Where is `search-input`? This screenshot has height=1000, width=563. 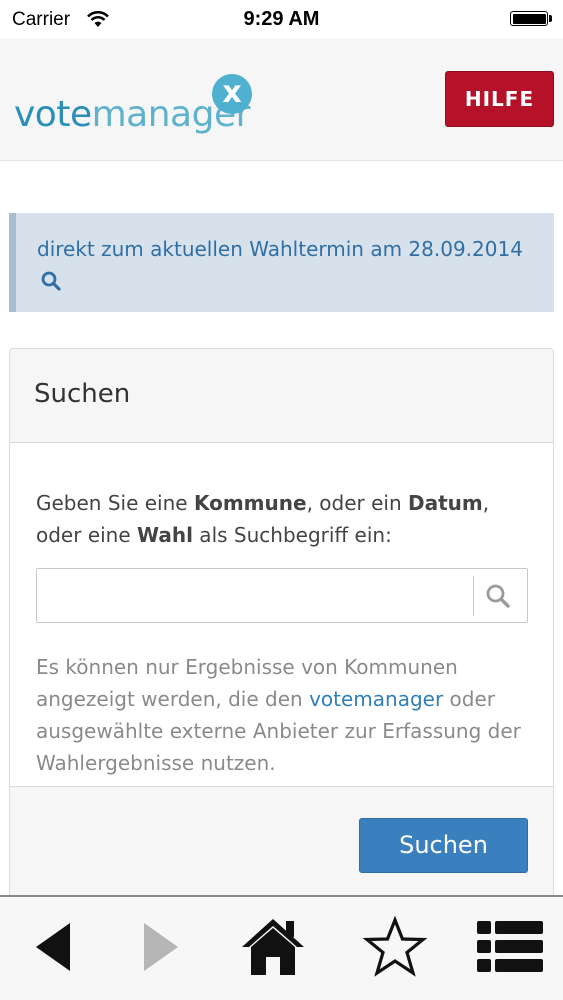
search-input is located at coordinates (255, 595).